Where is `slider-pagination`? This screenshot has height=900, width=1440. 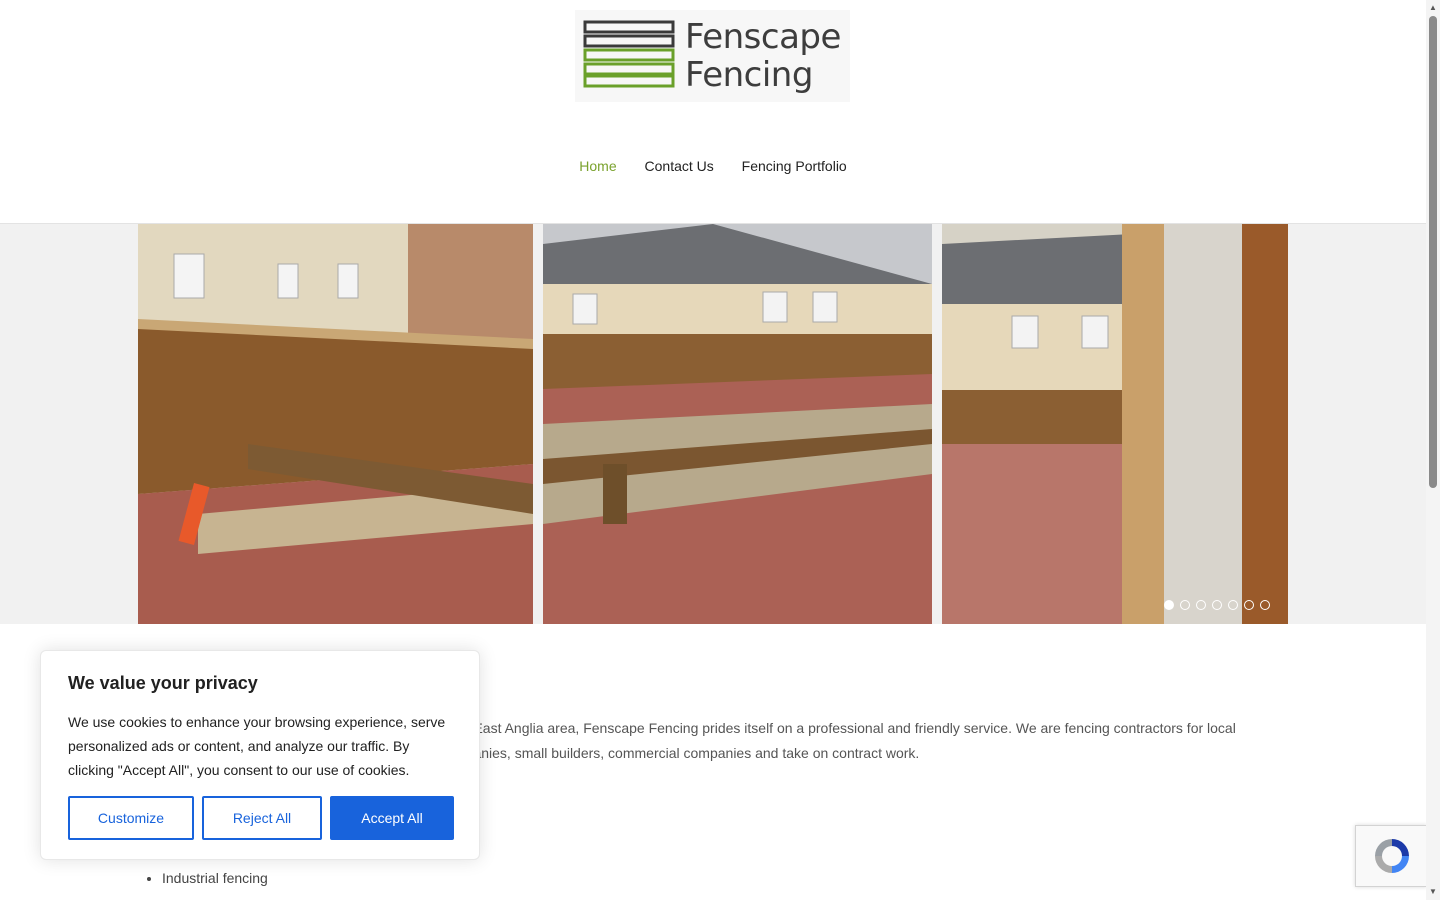
slider-pagination is located at coordinates (1217, 605).